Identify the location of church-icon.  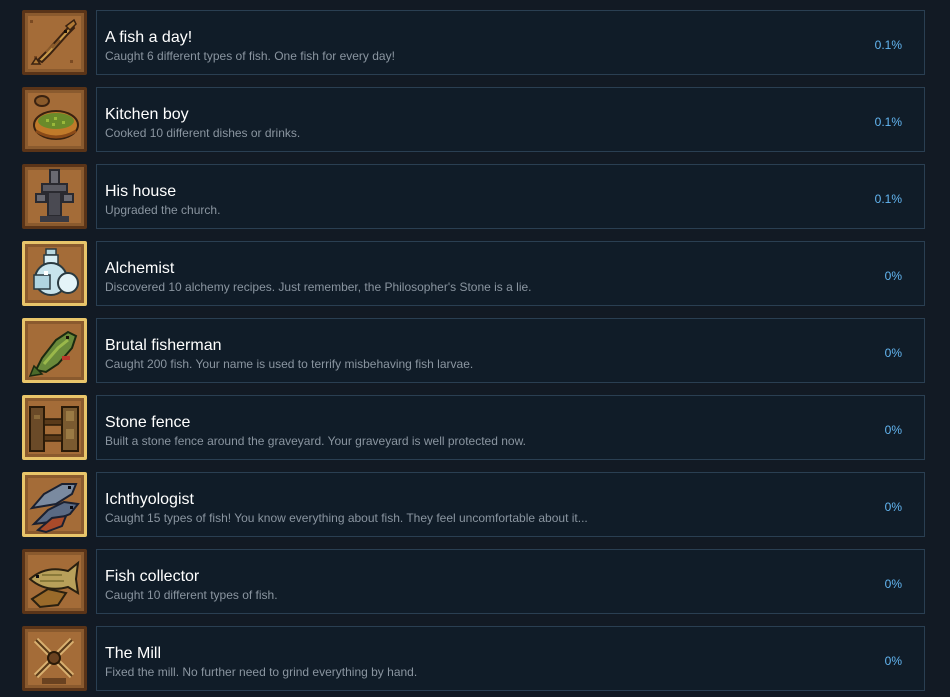
(54, 196).